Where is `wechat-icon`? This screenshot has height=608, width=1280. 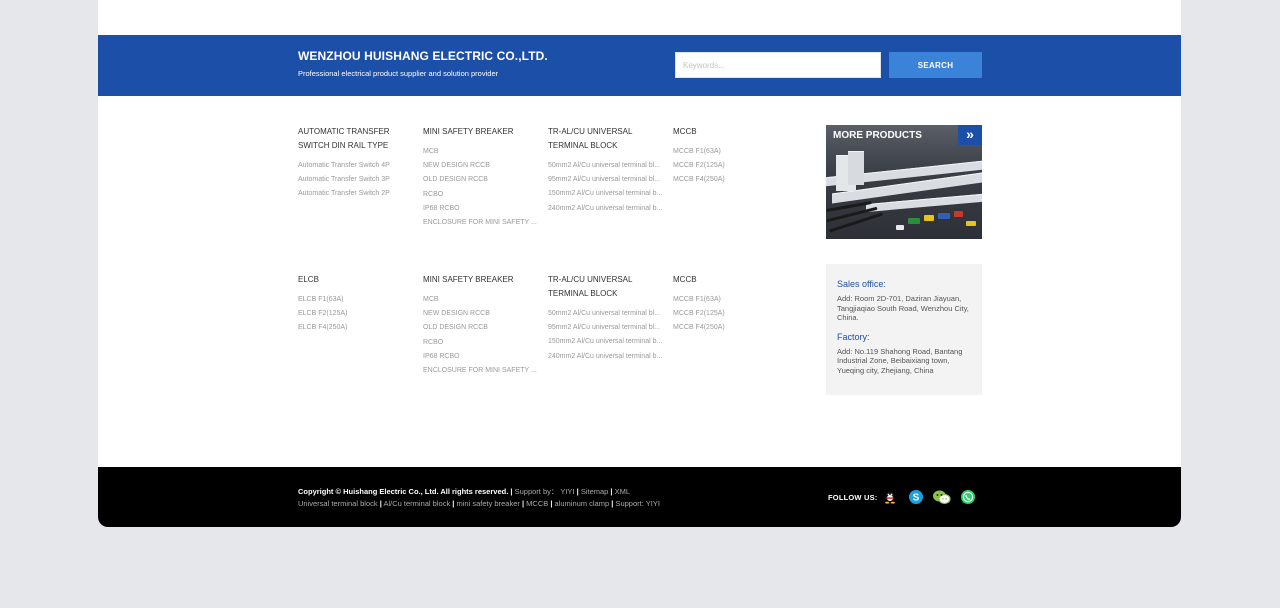 wechat-icon is located at coordinates (942, 497).